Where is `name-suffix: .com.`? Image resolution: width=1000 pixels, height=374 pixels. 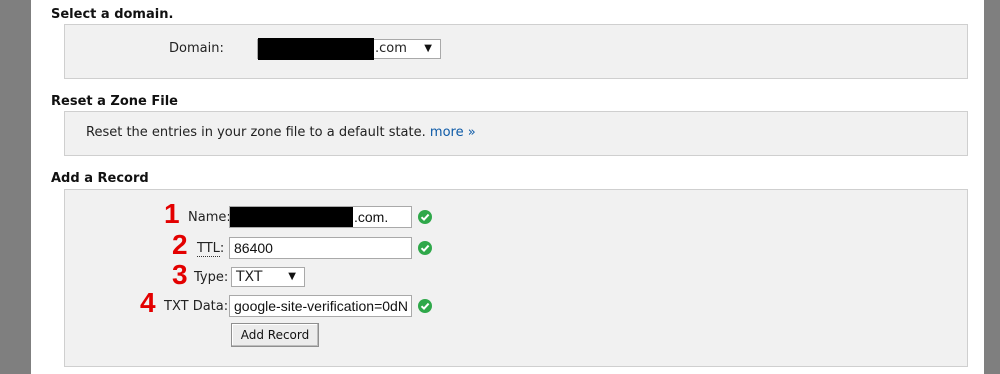
name-suffix: .com. is located at coordinates (371, 217).